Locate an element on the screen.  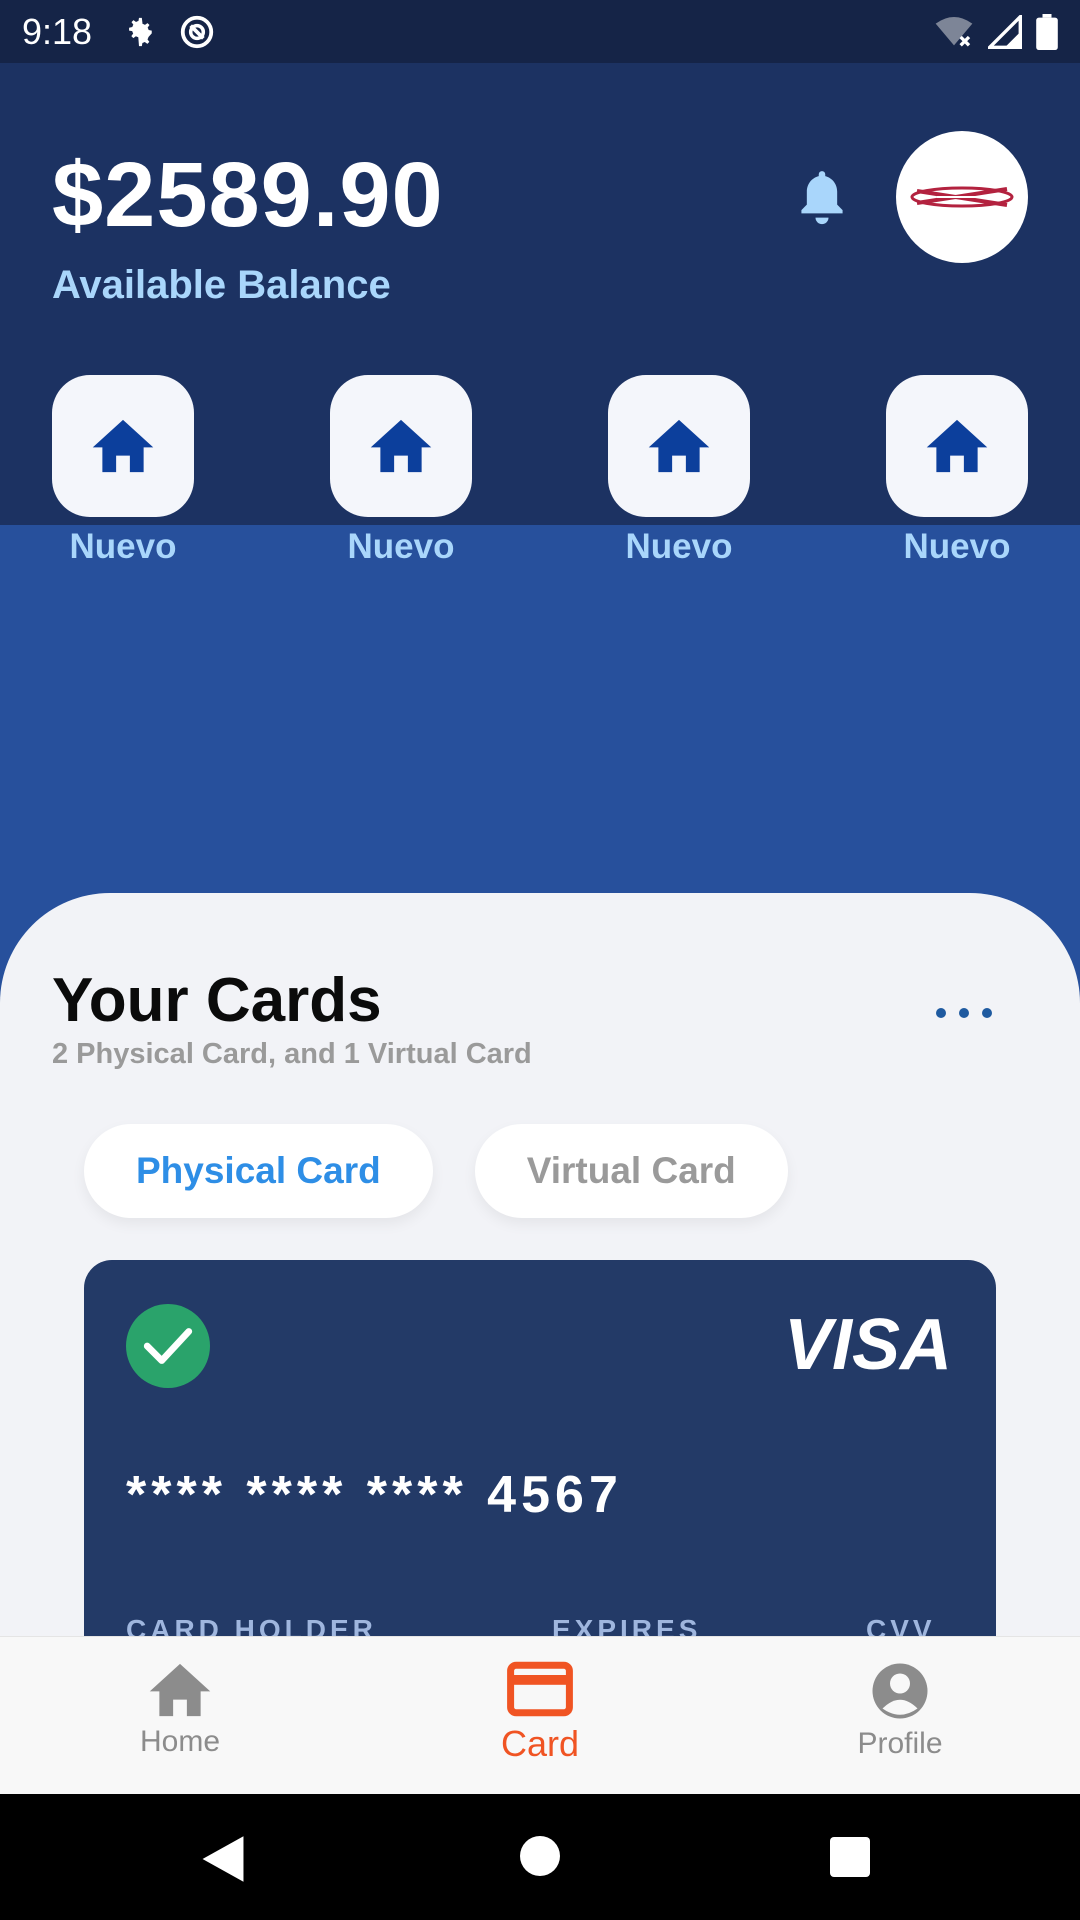
gear-icon is located at coordinates (140, 31).